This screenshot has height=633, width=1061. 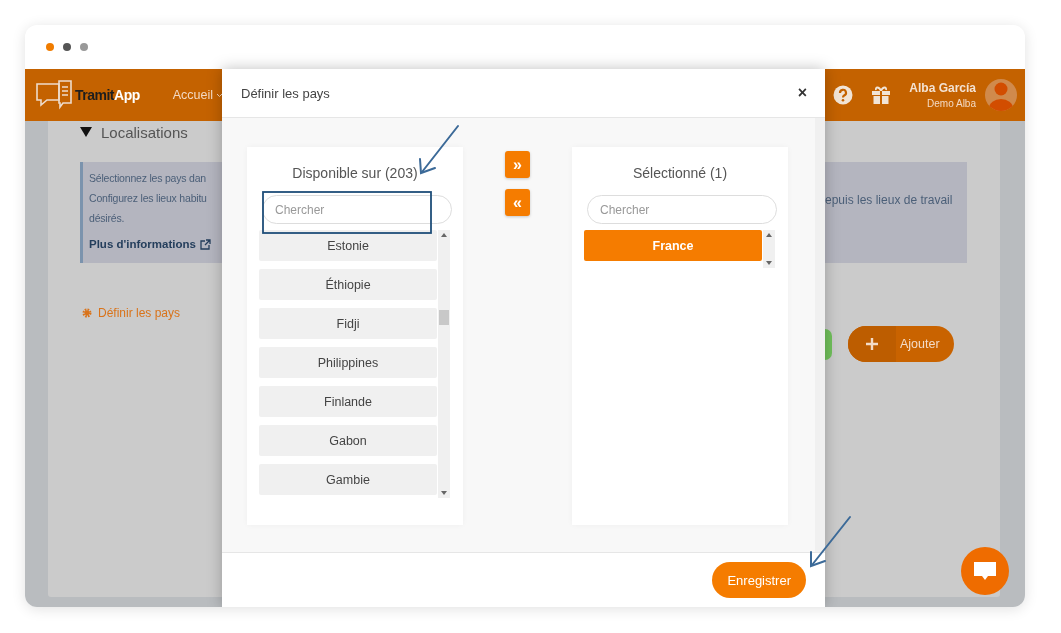 I want to click on info-text: epuis les lieux de travail, so click(x=889, y=200).